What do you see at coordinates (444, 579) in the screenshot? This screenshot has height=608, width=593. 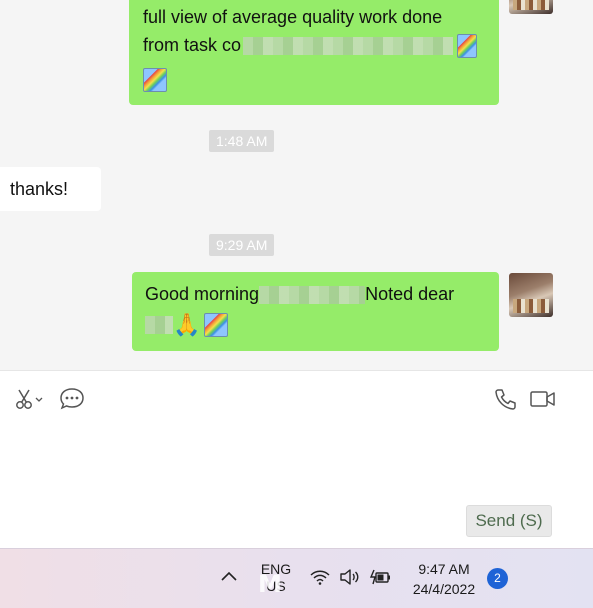 I see `clock: 9:47 AM 24/4/2022` at bounding box center [444, 579].